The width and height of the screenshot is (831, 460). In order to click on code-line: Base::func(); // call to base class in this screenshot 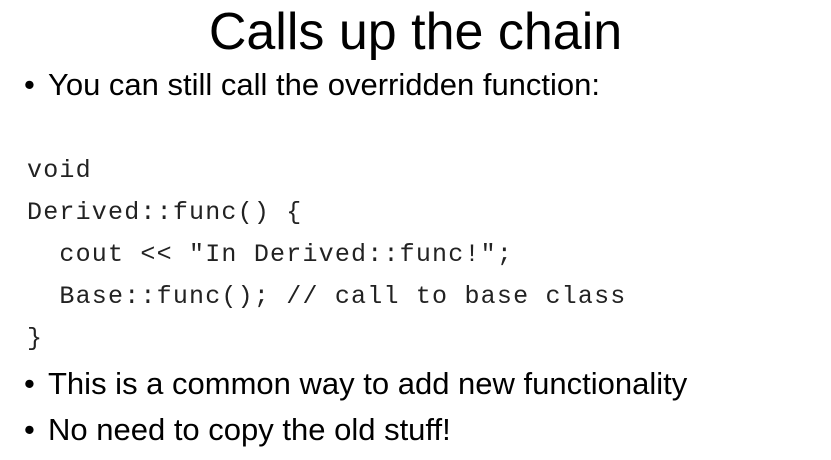, I will do `click(327, 296)`.